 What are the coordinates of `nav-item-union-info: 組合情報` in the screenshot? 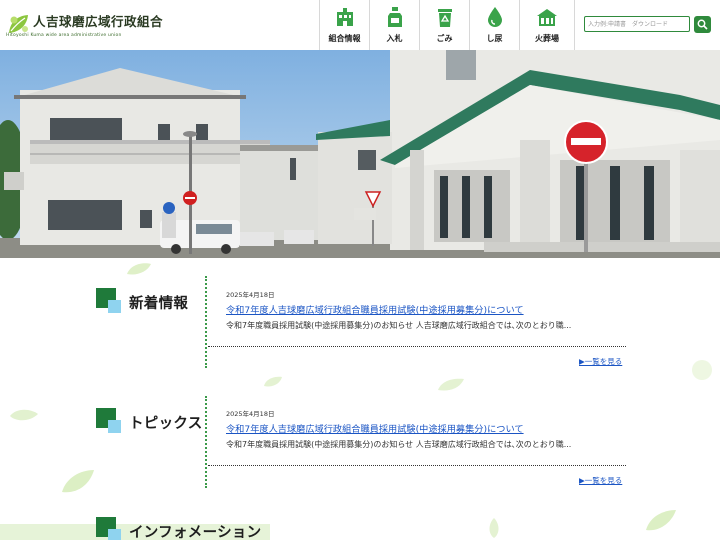 It's located at (344, 25).